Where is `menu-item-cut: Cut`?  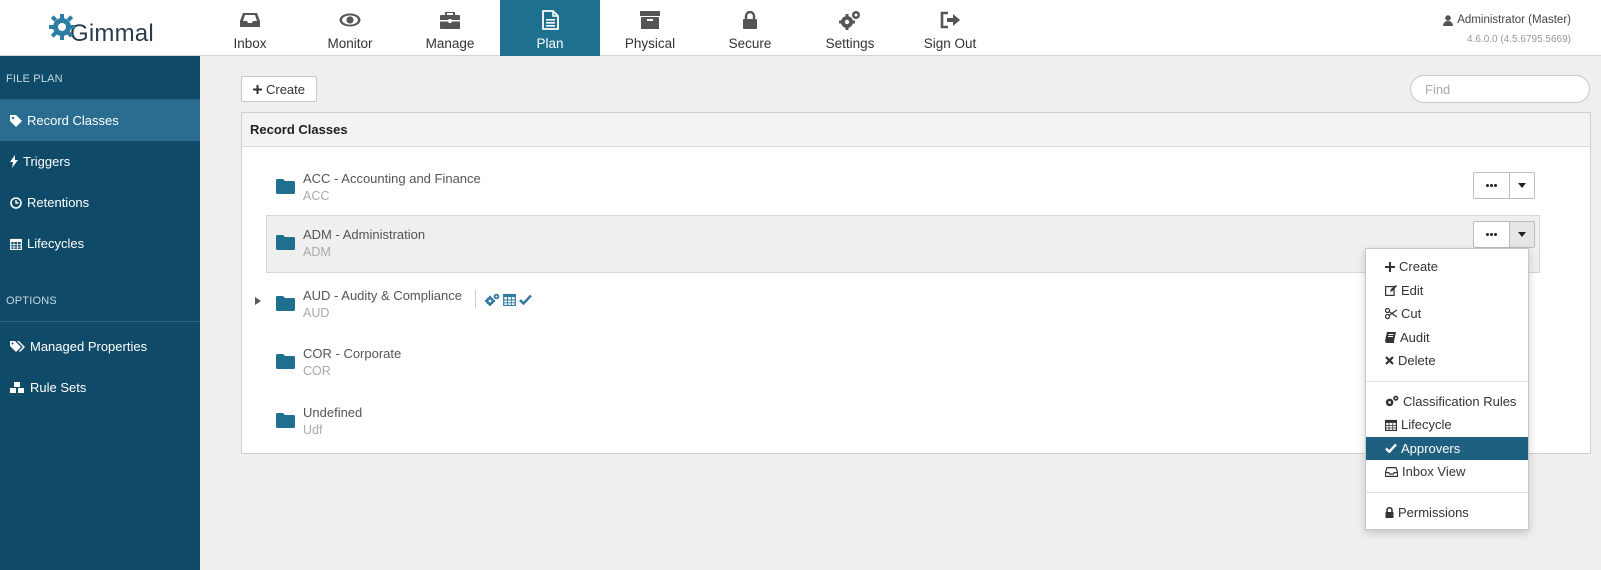 menu-item-cut: Cut is located at coordinates (1447, 314).